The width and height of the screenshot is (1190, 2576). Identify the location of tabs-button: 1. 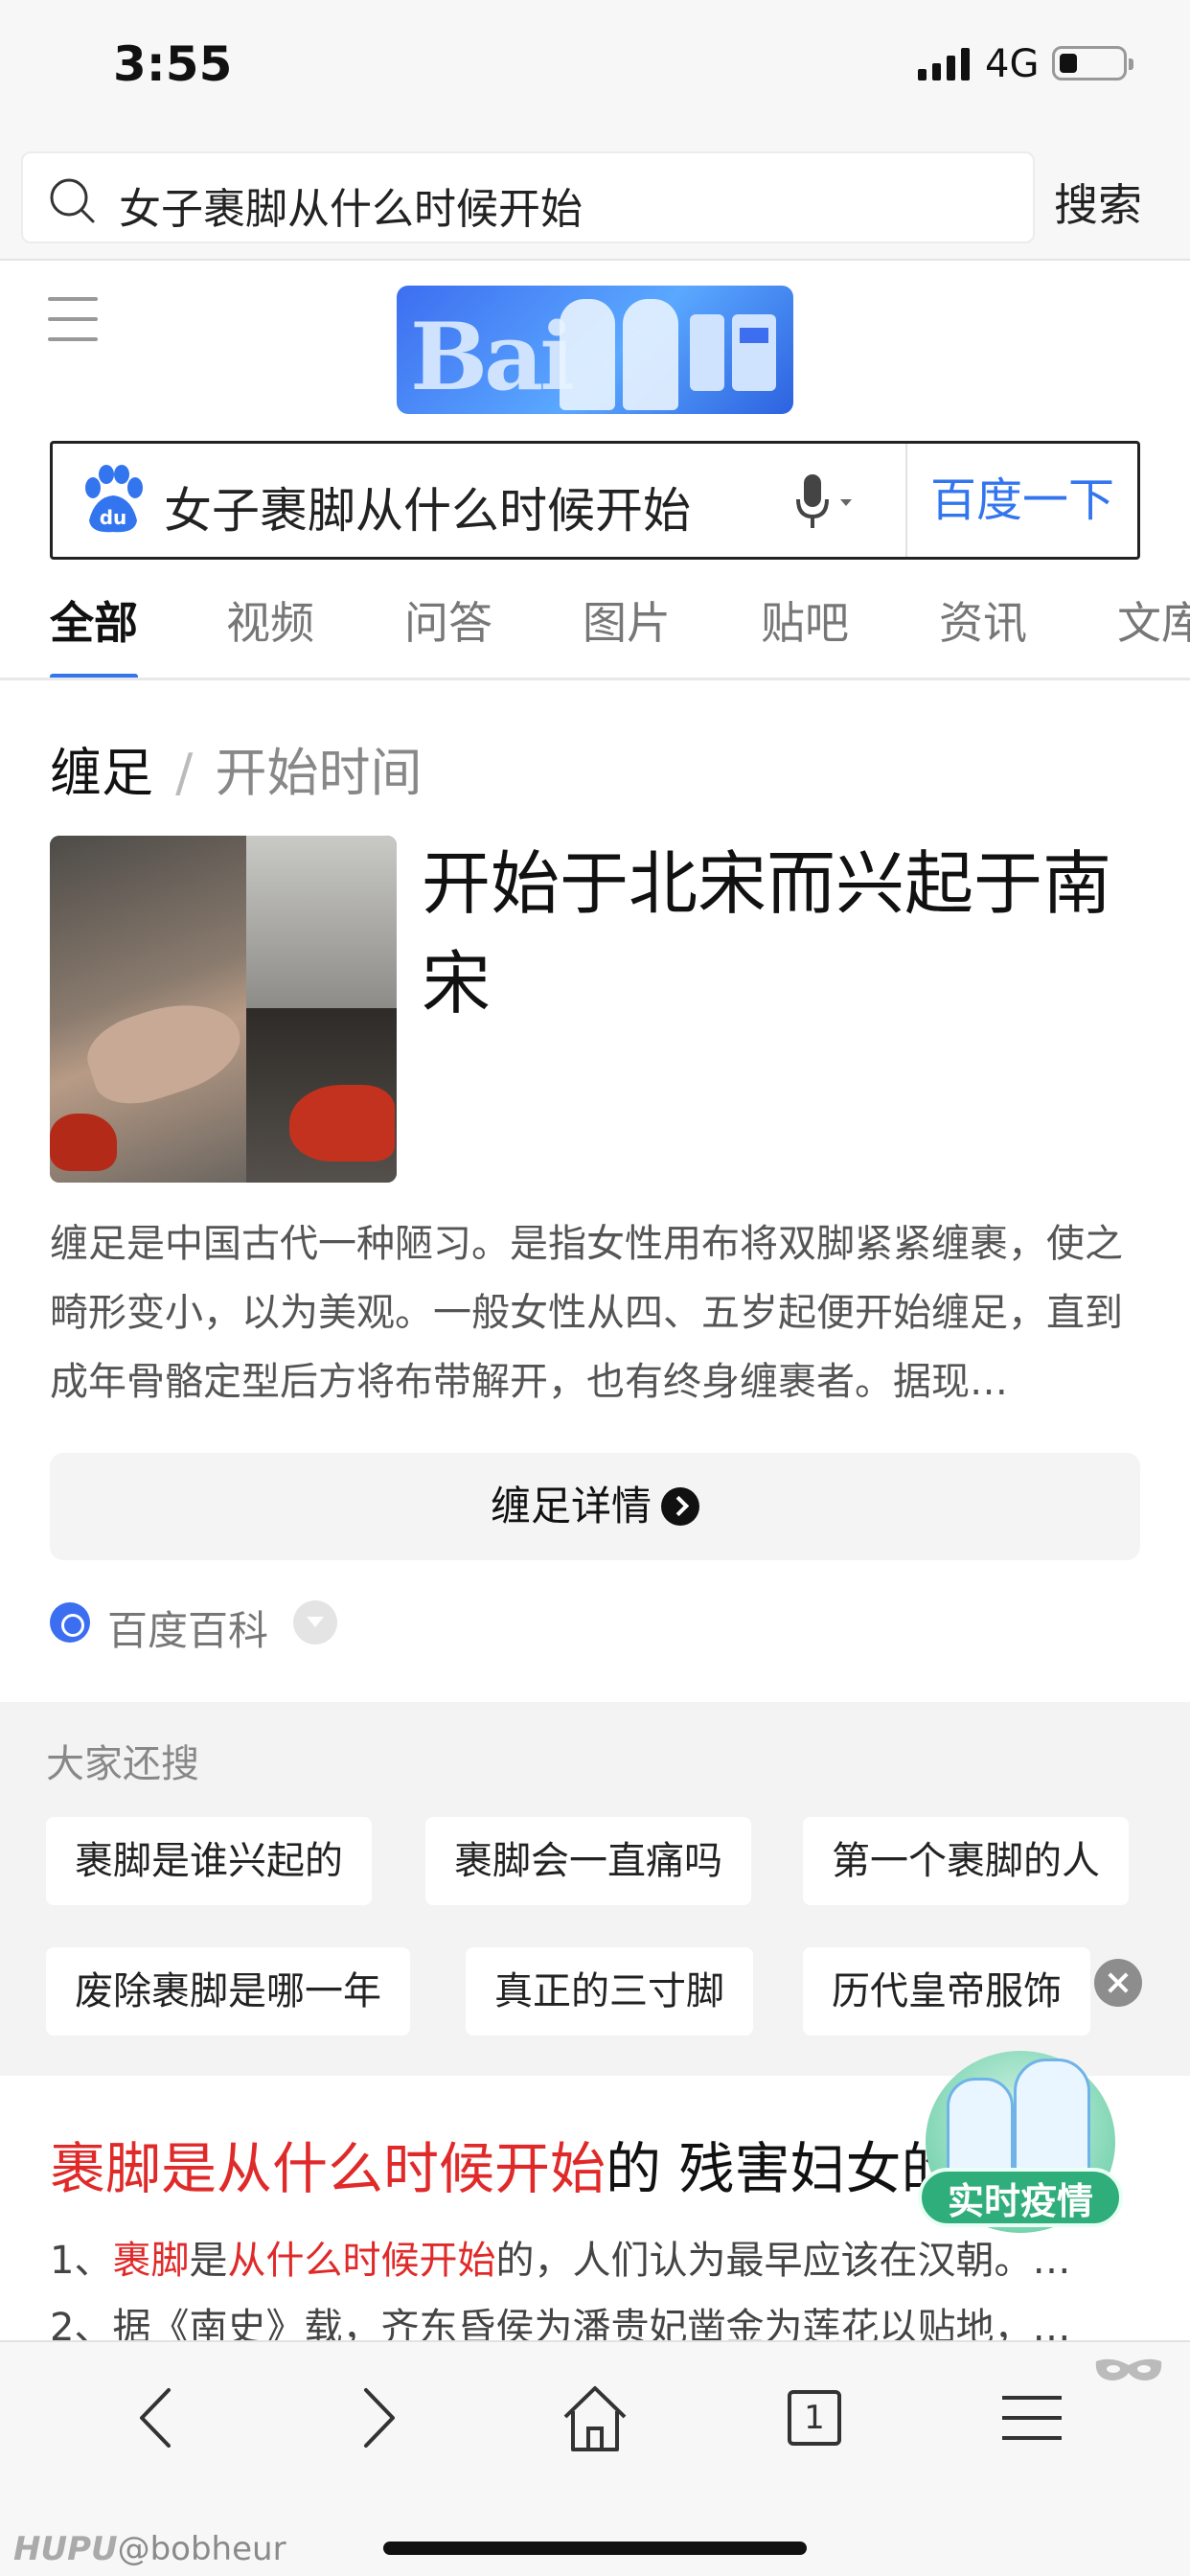
(813, 2418).